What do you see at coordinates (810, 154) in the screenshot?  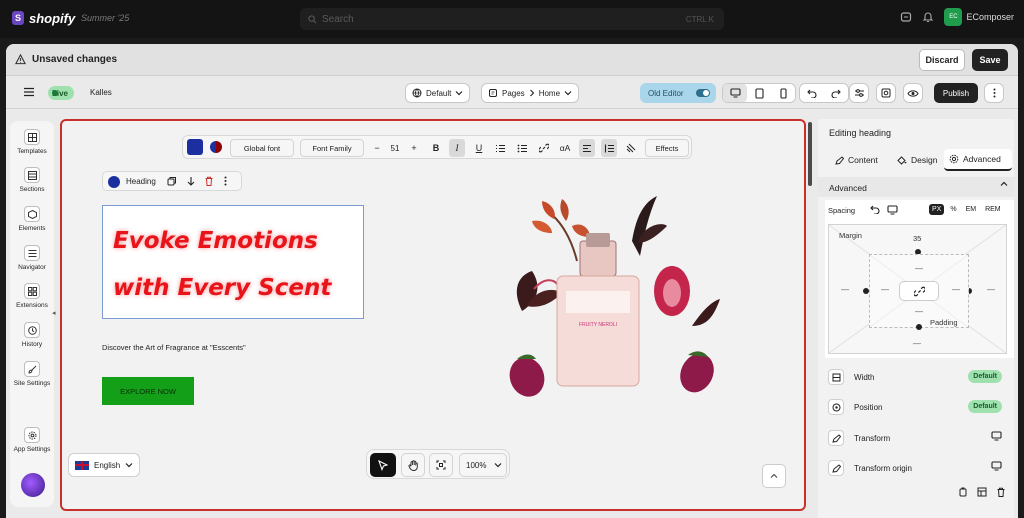 I see `canvas-scrollbar` at bounding box center [810, 154].